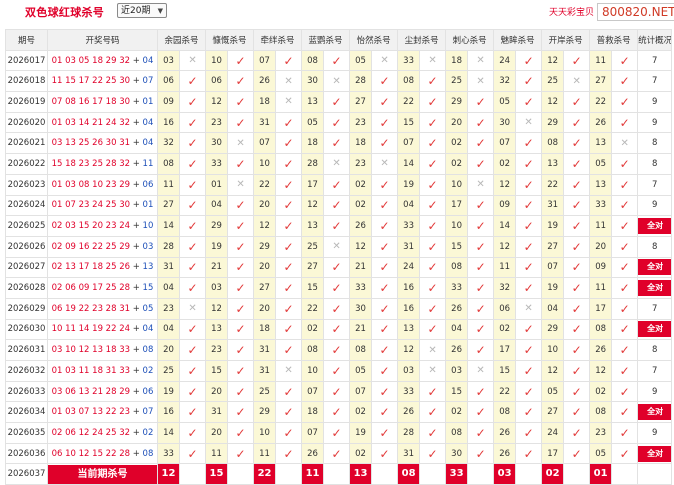  What do you see at coordinates (91, 350) in the screenshot?
I see `red-balls: 03 10 12 13 18 33` at bounding box center [91, 350].